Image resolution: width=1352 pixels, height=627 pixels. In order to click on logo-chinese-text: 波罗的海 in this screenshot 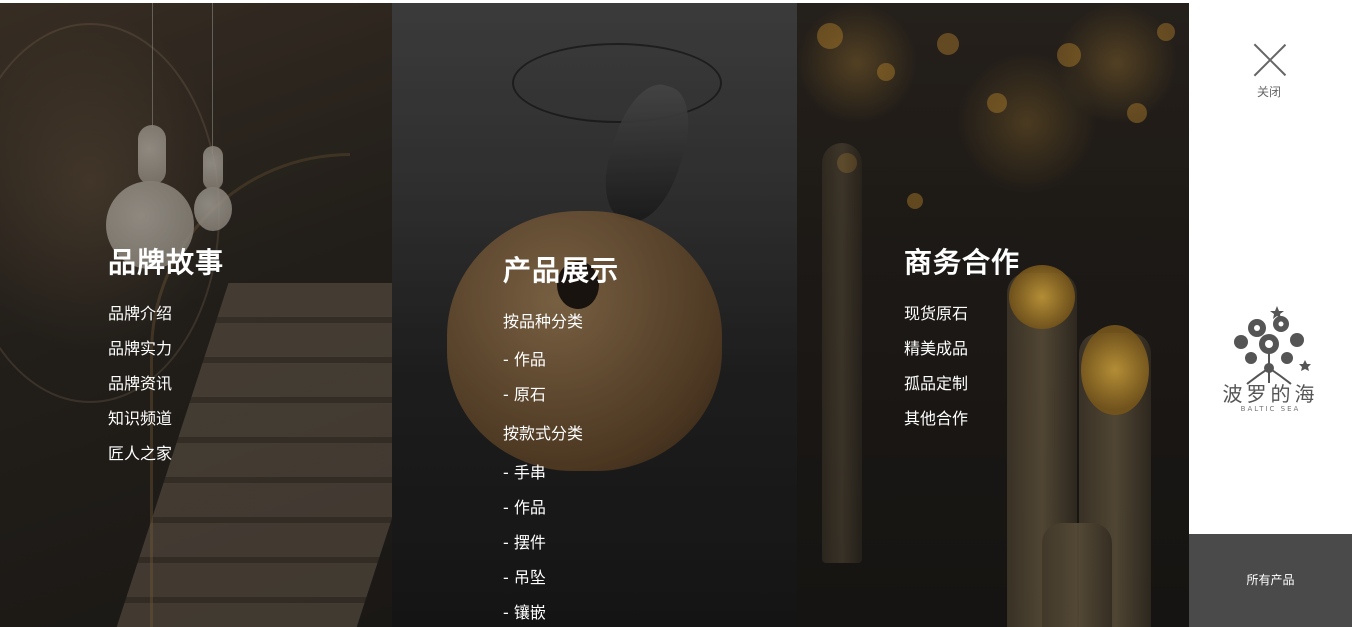, I will do `click(1270, 394)`.